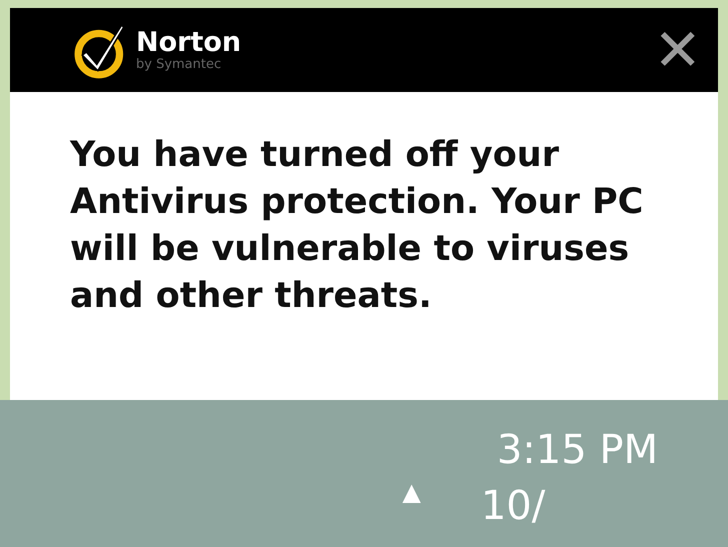 The height and width of the screenshot is (547, 728). What do you see at coordinates (179, 65) in the screenshot?
I see `brand-subtitle: by Symantec` at bounding box center [179, 65].